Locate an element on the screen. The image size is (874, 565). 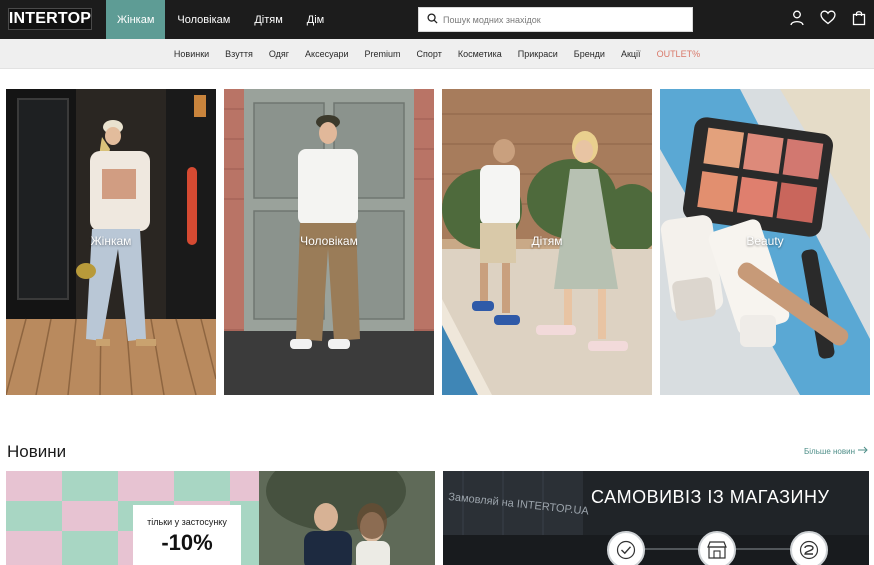
tab-kids: Дітям is located at coordinates (268, 19).